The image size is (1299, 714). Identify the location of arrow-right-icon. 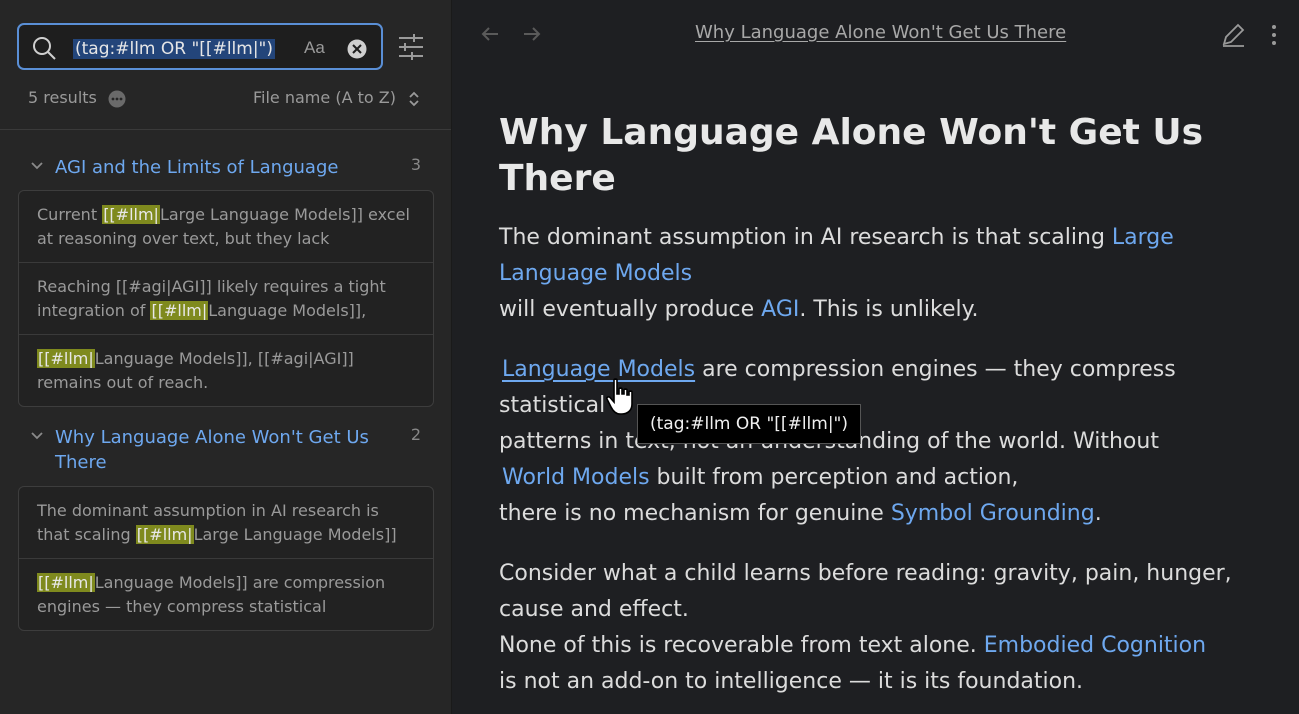
(532, 34).